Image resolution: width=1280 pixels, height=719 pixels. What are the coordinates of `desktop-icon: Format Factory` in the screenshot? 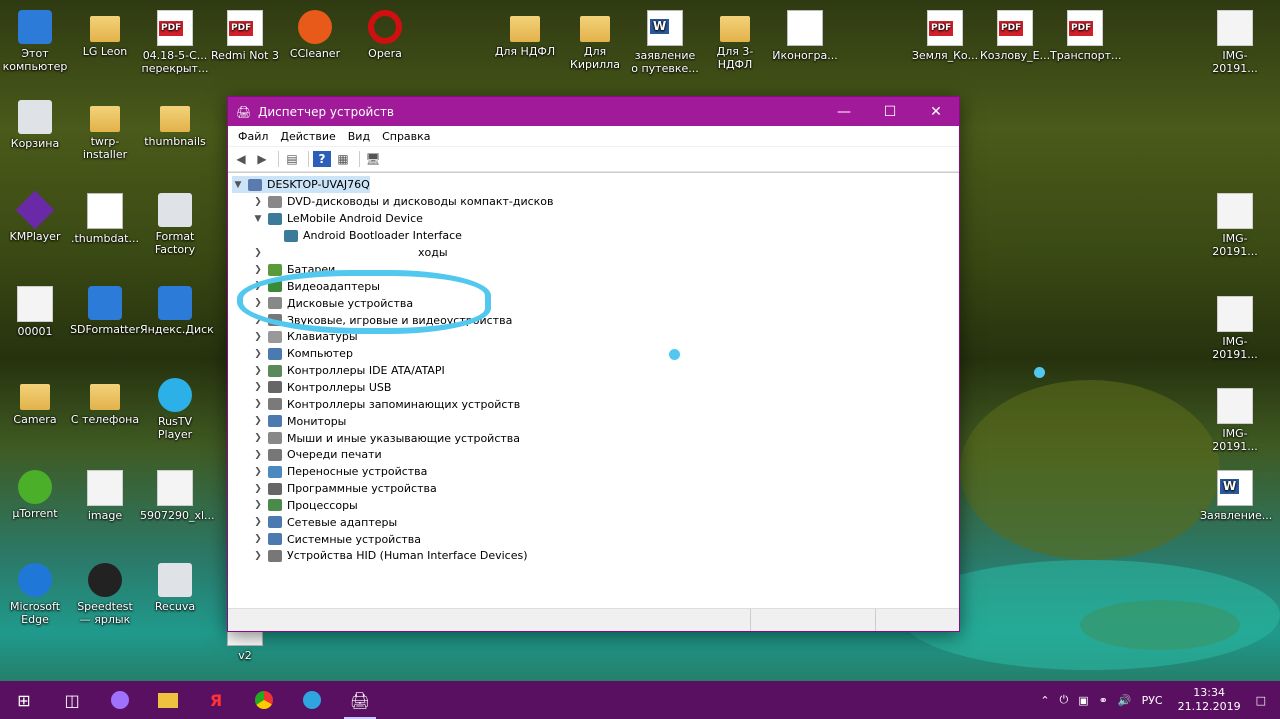 It's located at (175, 224).